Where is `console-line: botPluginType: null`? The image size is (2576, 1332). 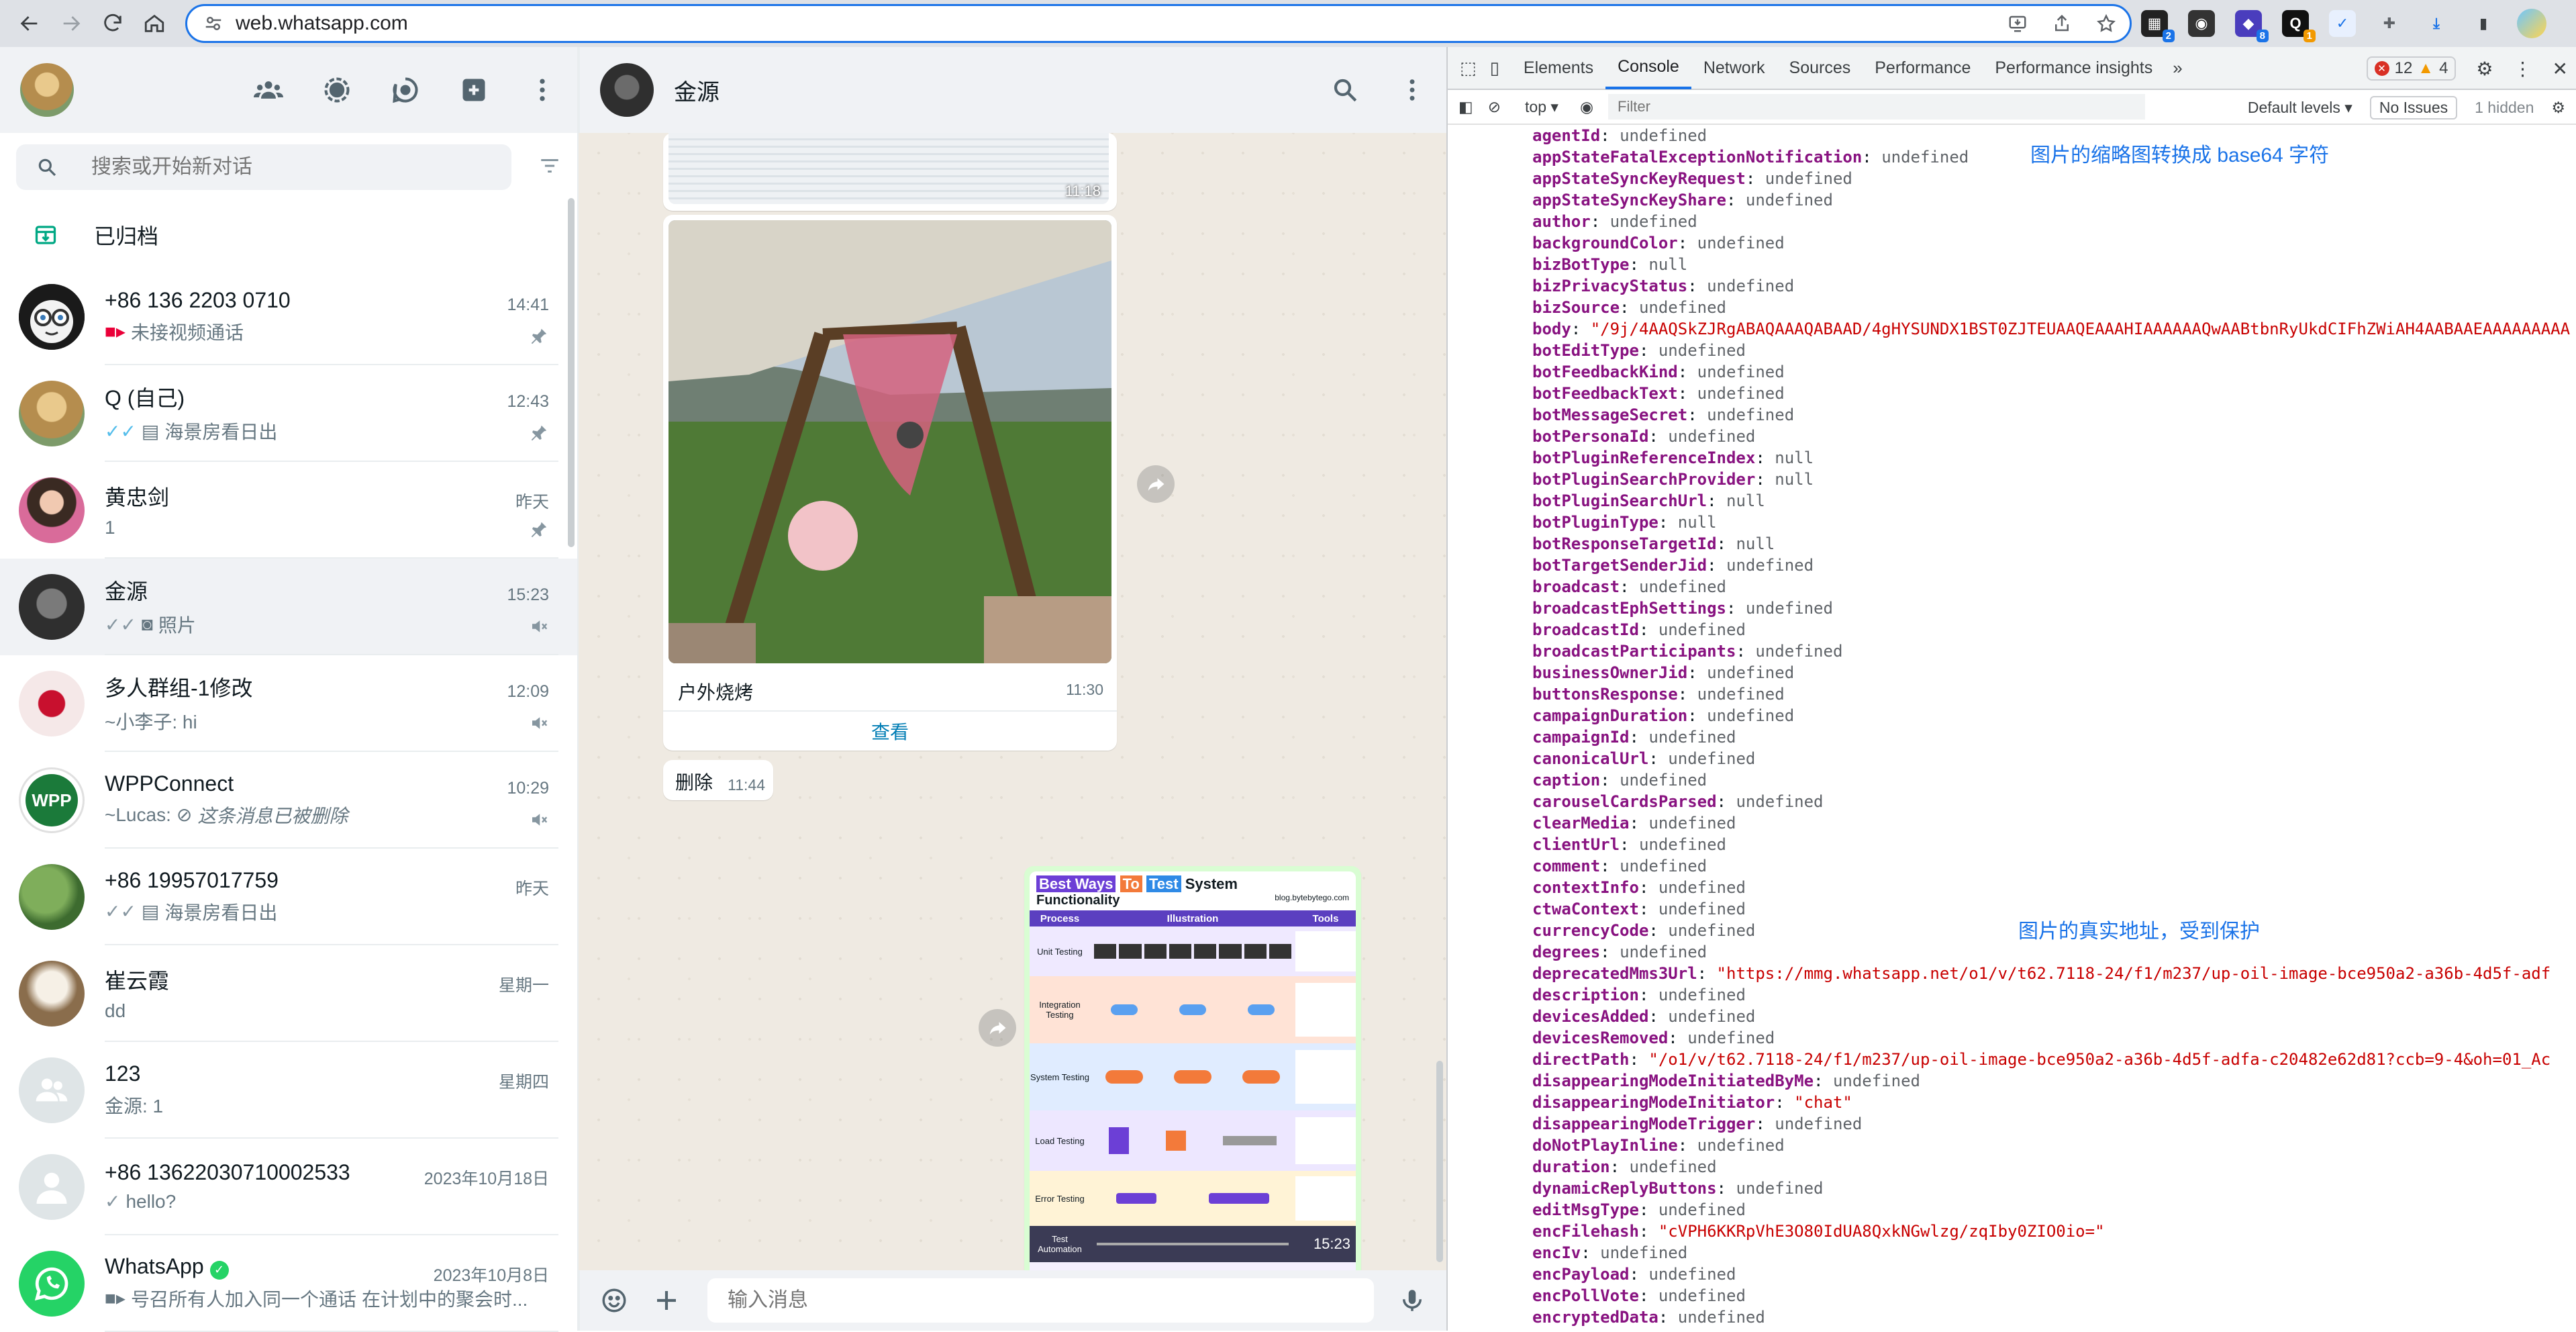 console-line: botPluginType: null is located at coordinates (1624, 522).